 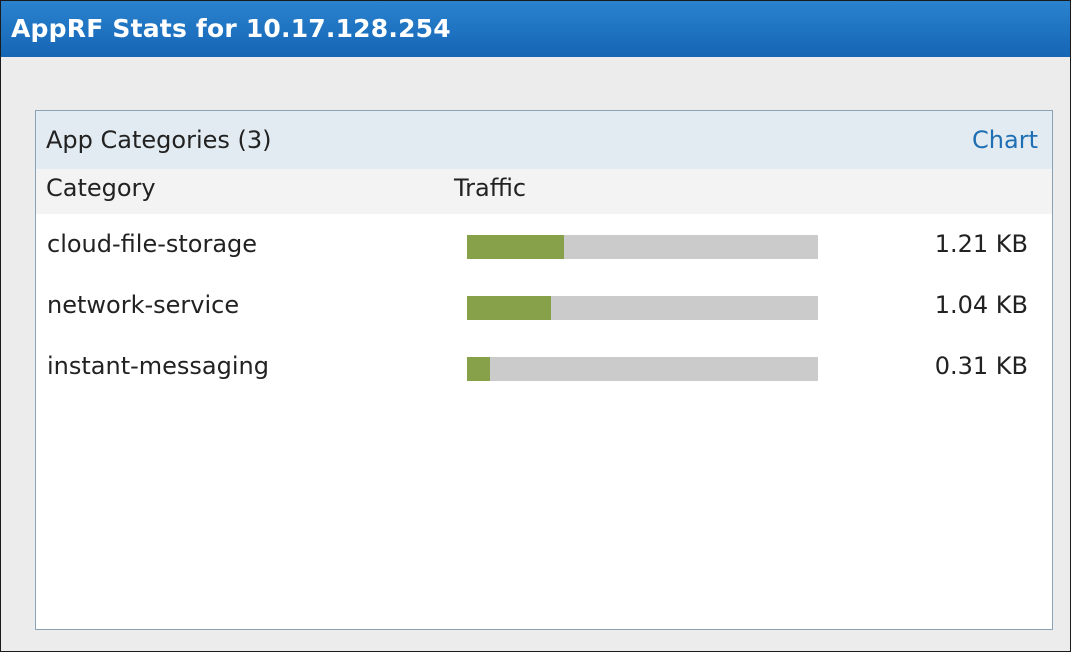 What do you see at coordinates (544, 191) in the screenshot?
I see `column-header-row: Category Traffic` at bounding box center [544, 191].